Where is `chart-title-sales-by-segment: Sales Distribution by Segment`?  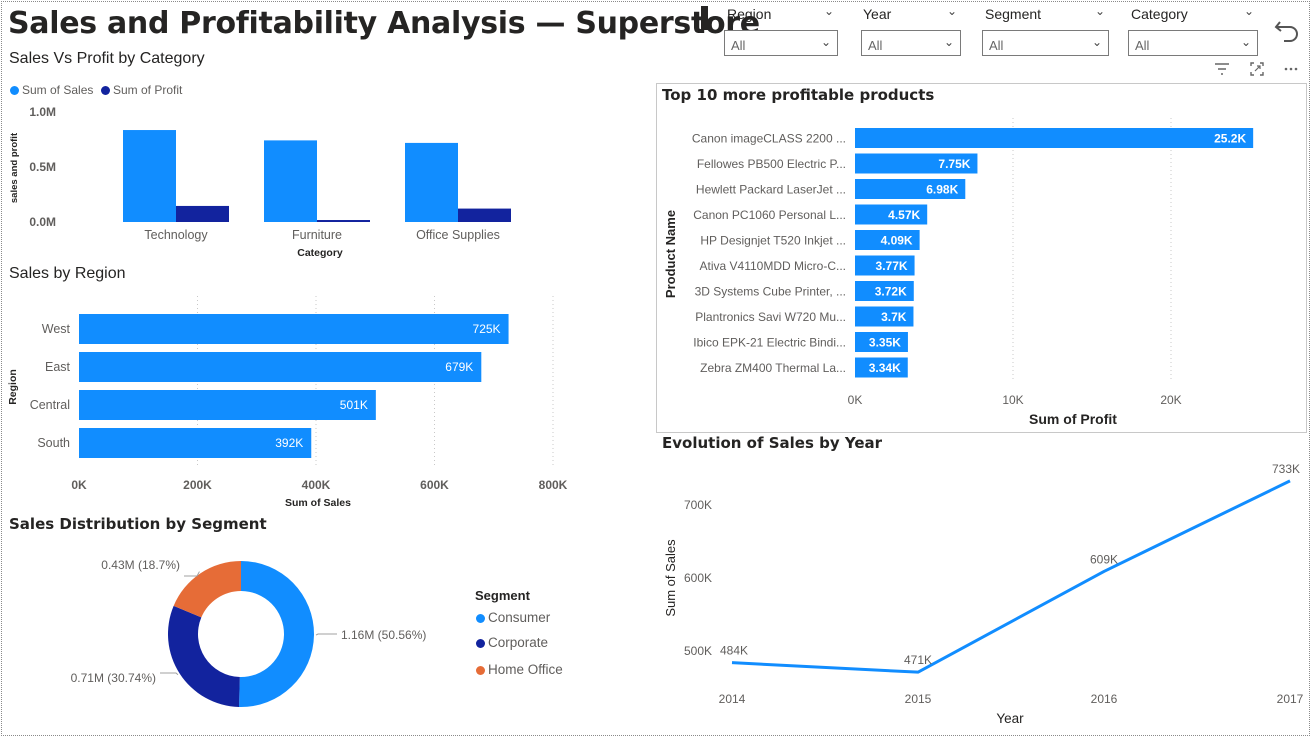
chart-title-sales-by-segment: Sales Distribution by Segment is located at coordinates (138, 524).